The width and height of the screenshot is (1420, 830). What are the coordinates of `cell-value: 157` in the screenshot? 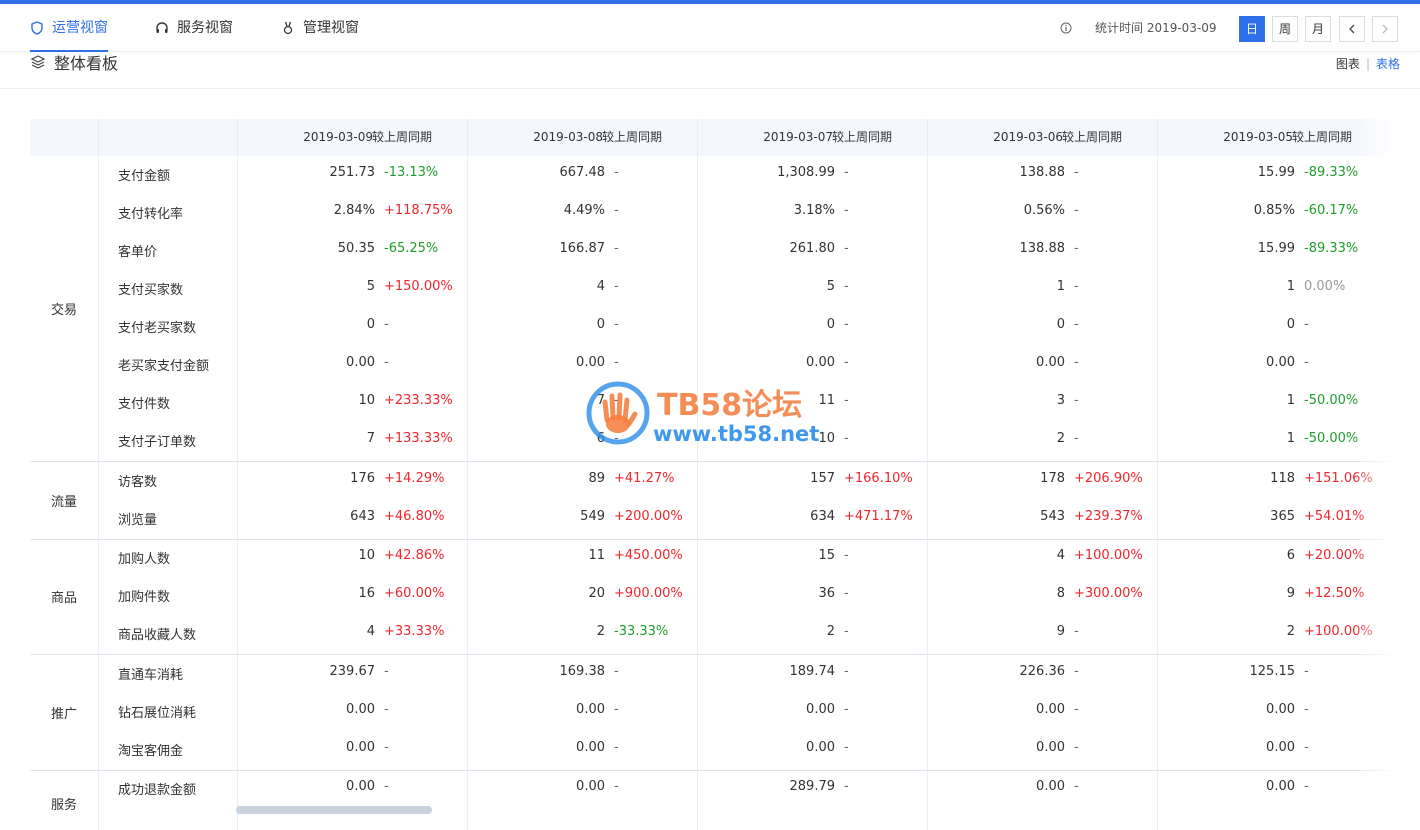 It's located at (822, 478).